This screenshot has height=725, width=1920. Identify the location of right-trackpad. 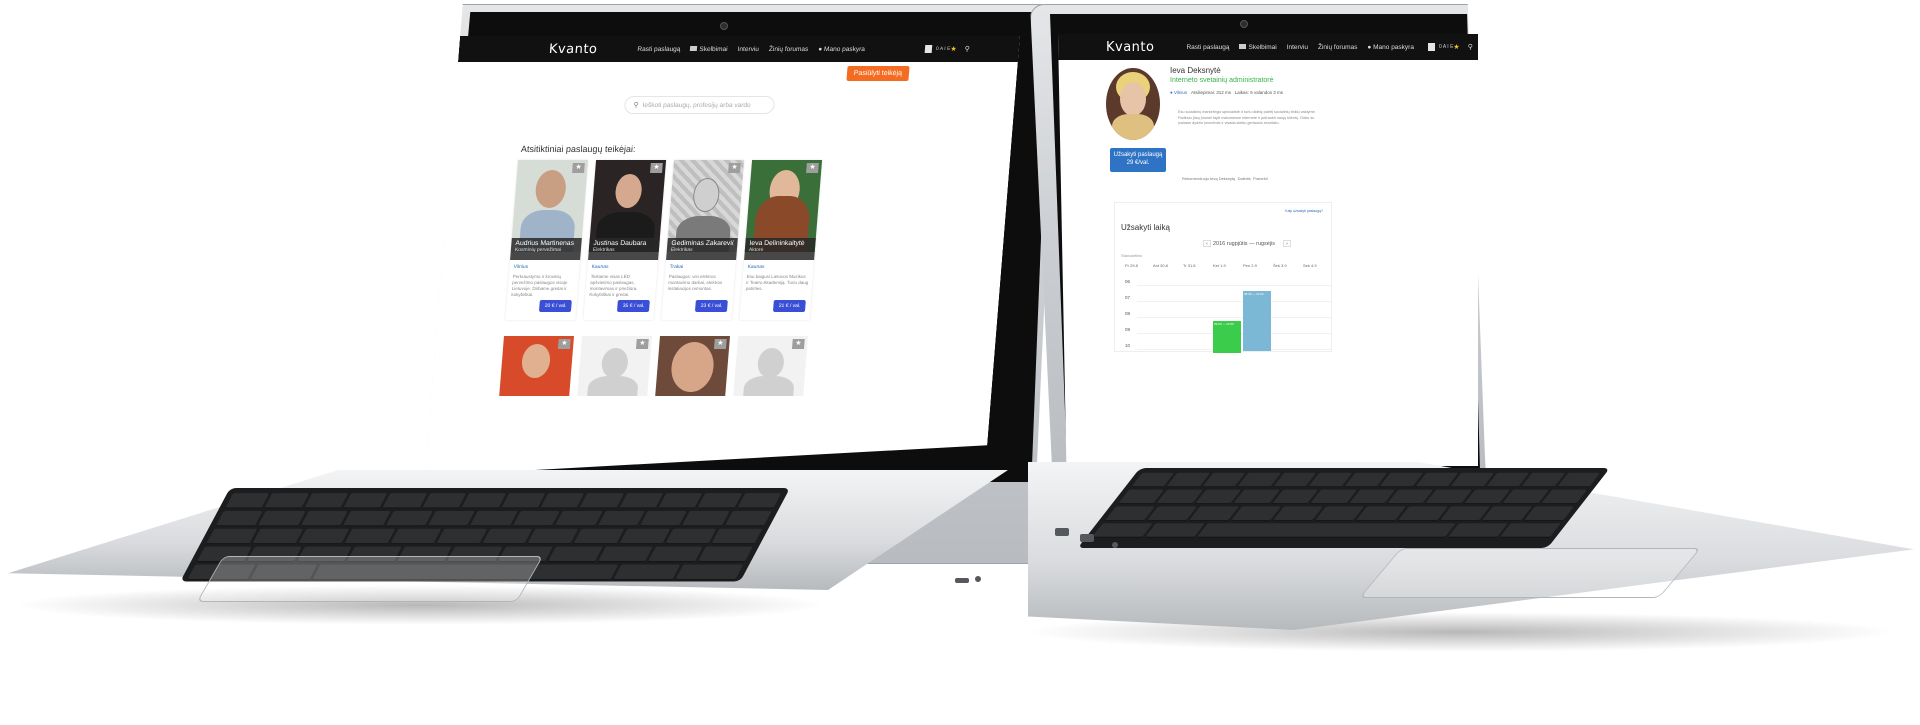
(1530, 573).